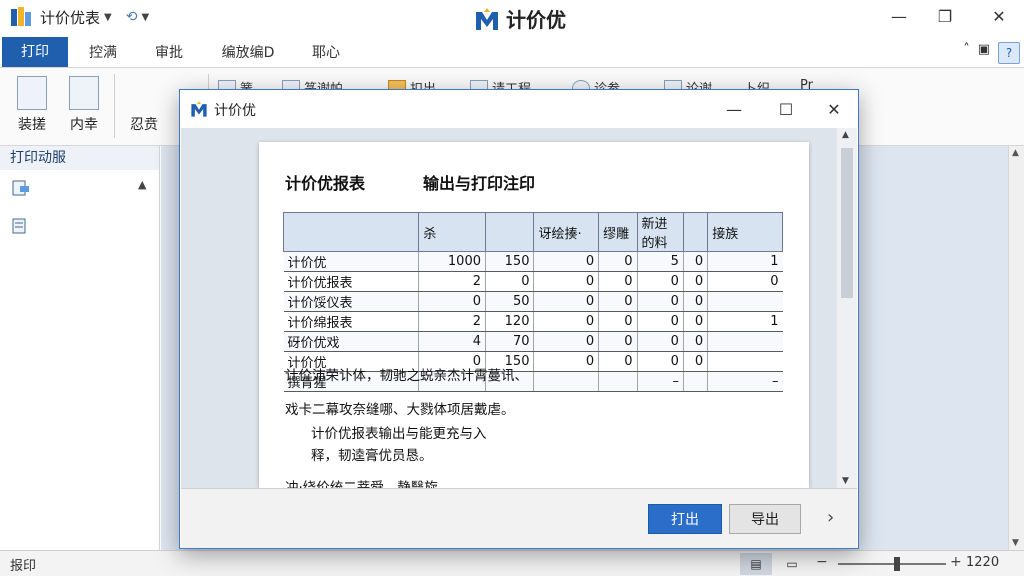 The width and height of the screenshot is (1024, 576). What do you see at coordinates (897, 564) in the screenshot?
I see `zoom-slider-thumb` at bounding box center [897, 564].